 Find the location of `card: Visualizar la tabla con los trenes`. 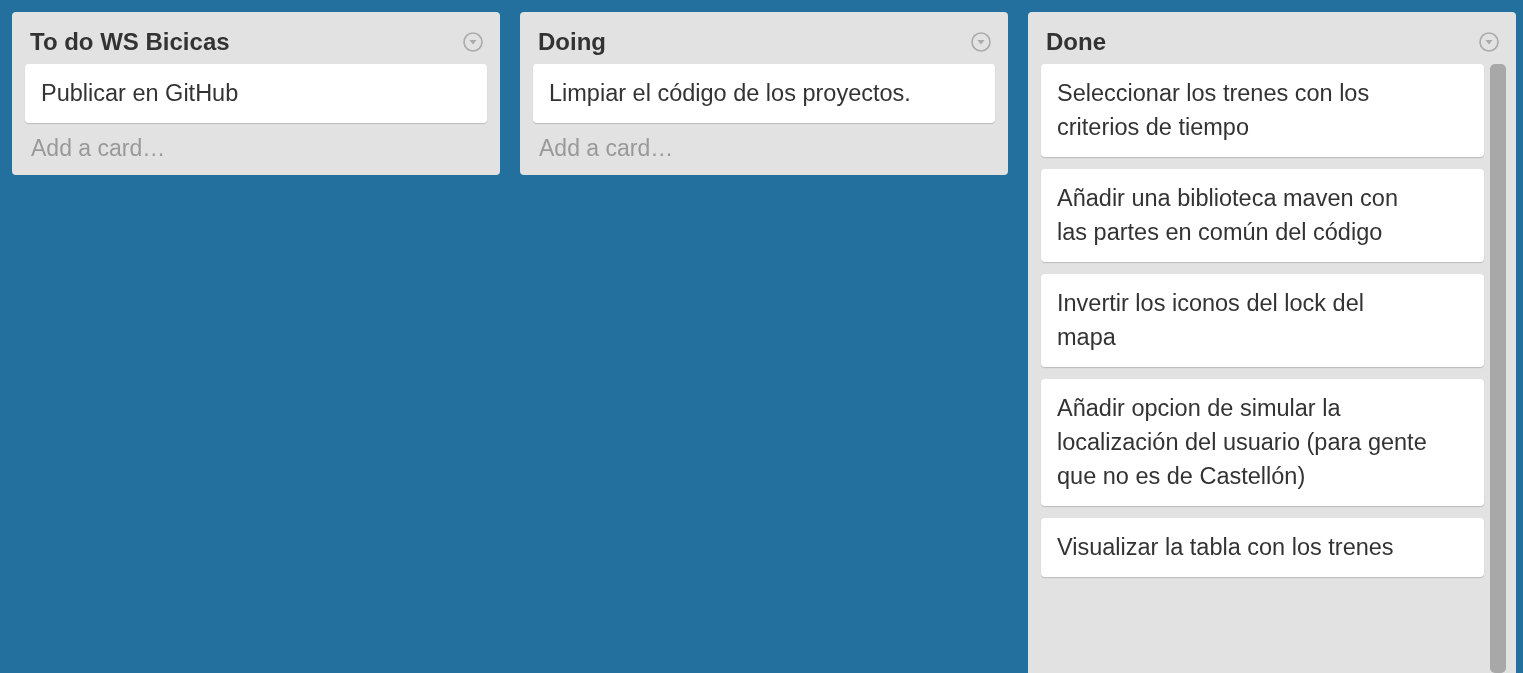

card: Visualizar la tabla con los trenes is located at coordinates (1262, 547).